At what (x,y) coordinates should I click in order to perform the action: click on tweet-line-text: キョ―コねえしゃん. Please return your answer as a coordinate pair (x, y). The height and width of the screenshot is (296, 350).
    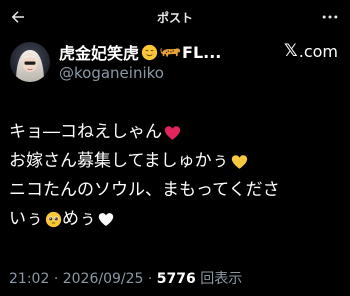
    Looking at the image, I should click on (85, 132).